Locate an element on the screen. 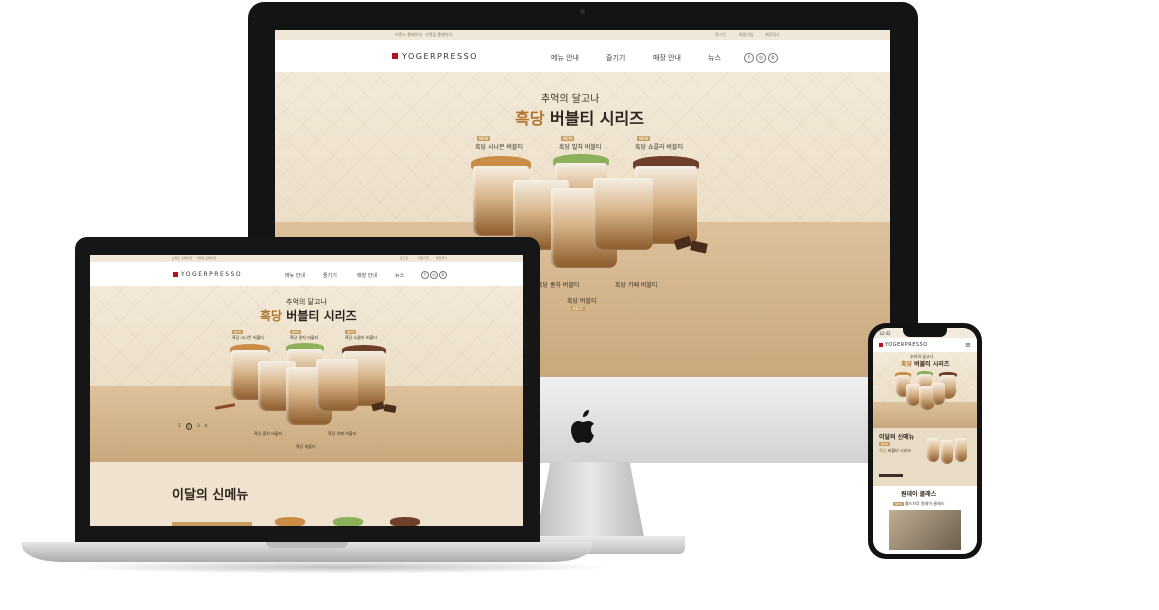  hamburger-menu-icon: ≡ is located at coordinates (968, 345).